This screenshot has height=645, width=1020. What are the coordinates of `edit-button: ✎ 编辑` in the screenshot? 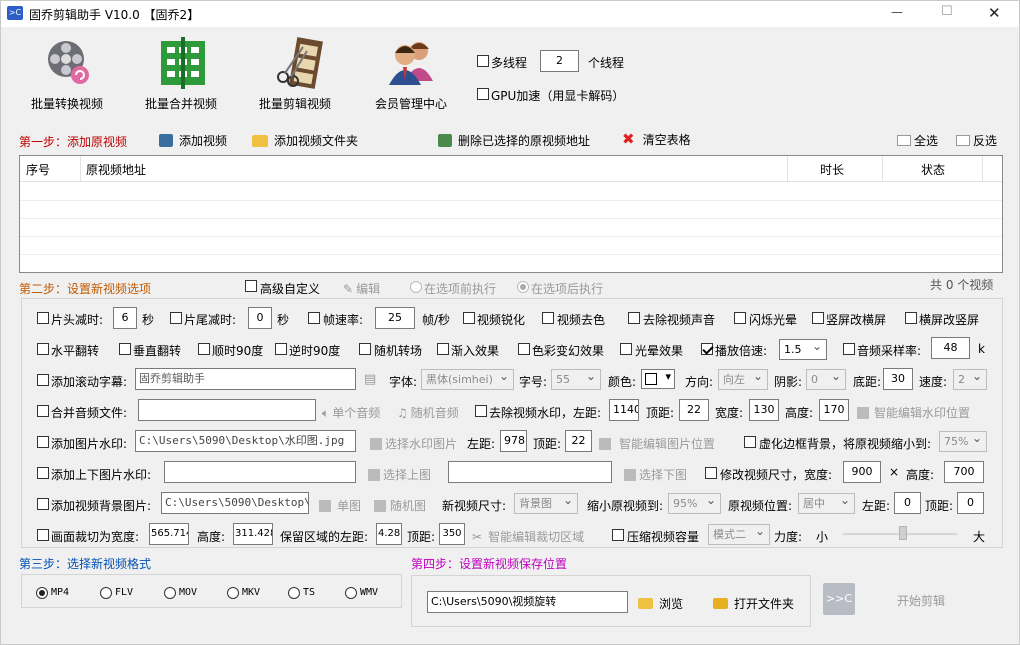 It's located at (361, 288).